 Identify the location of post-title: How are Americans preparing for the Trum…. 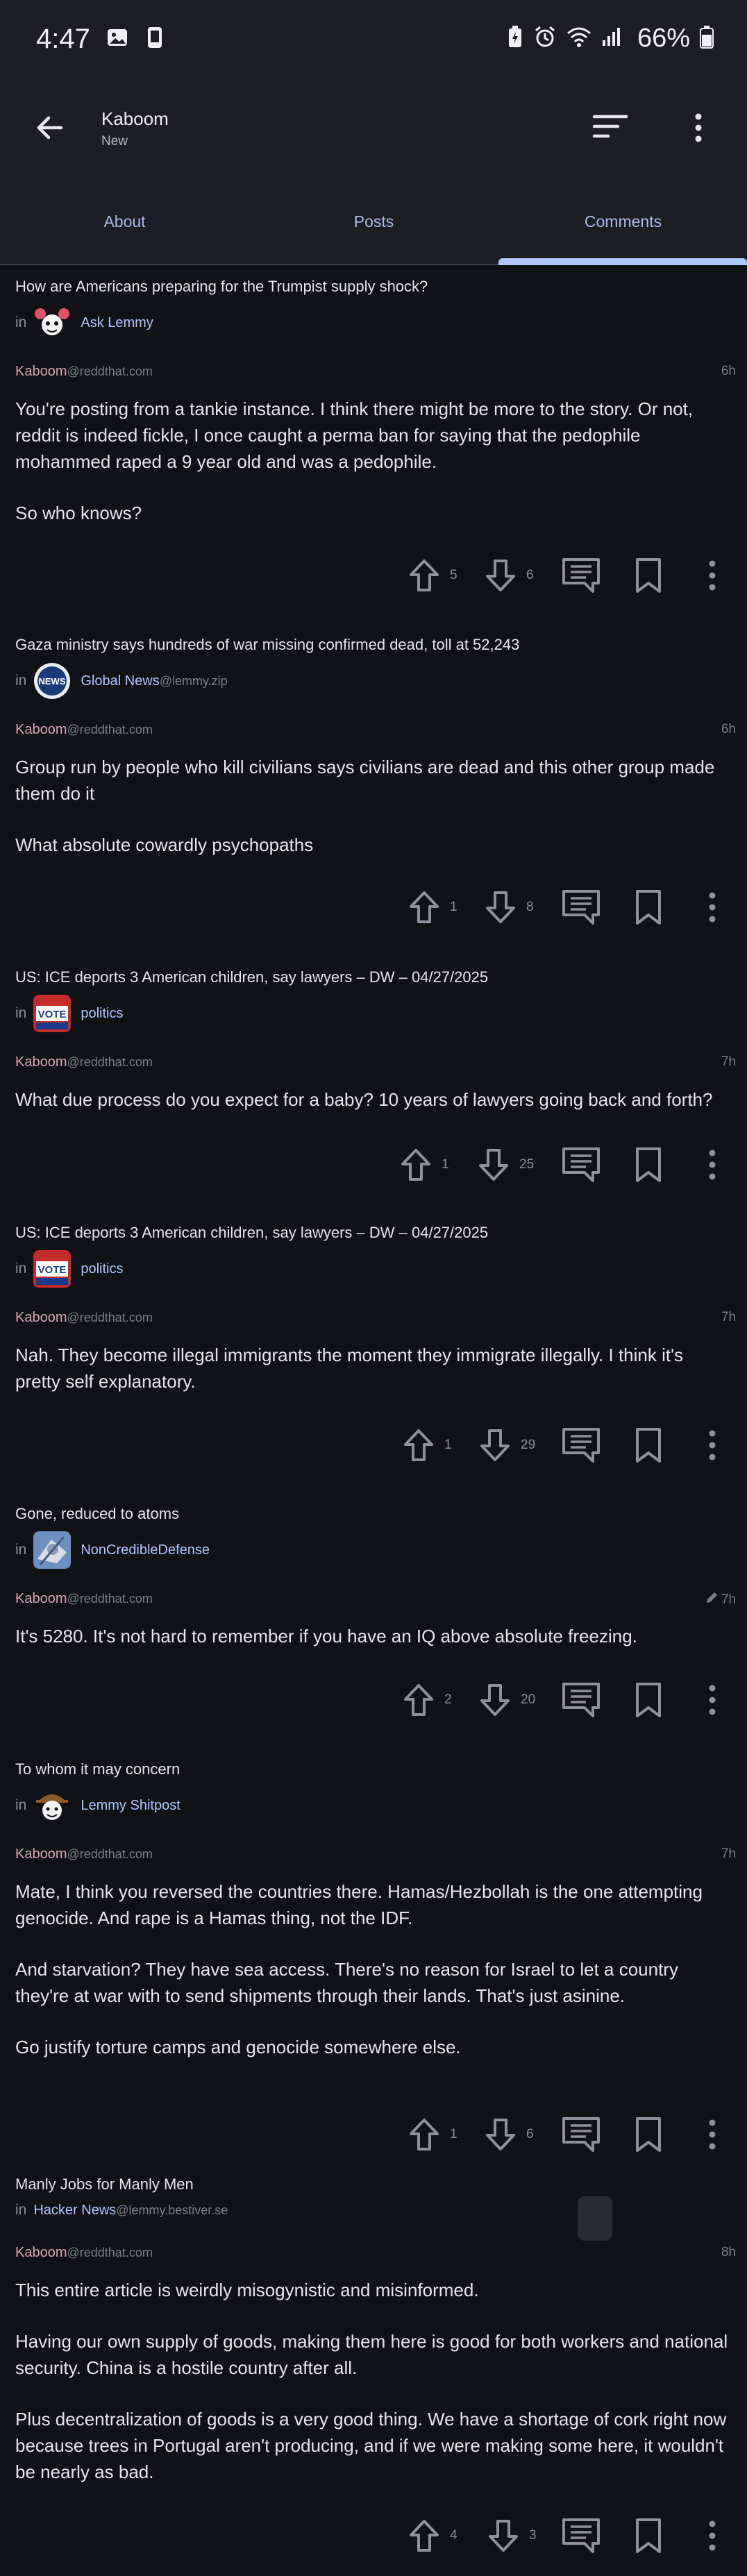
(222, 287).